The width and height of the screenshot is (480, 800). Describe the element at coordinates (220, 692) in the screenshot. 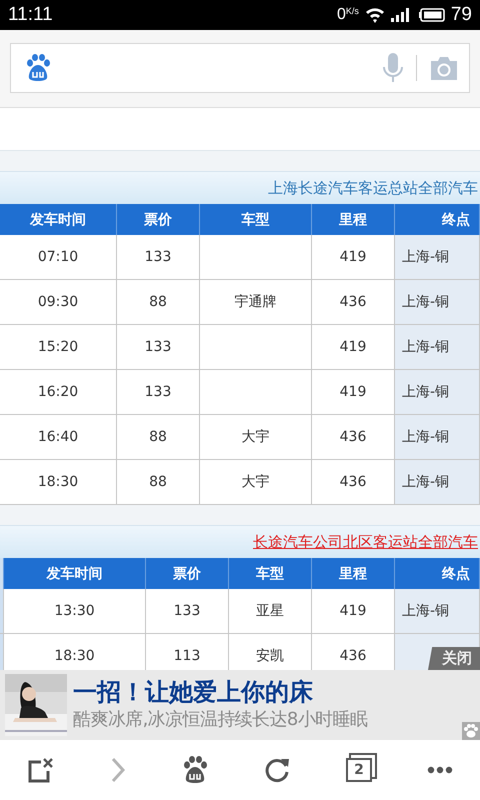

I see `ad-headline: 一招！让她爱上你的床` at that location.